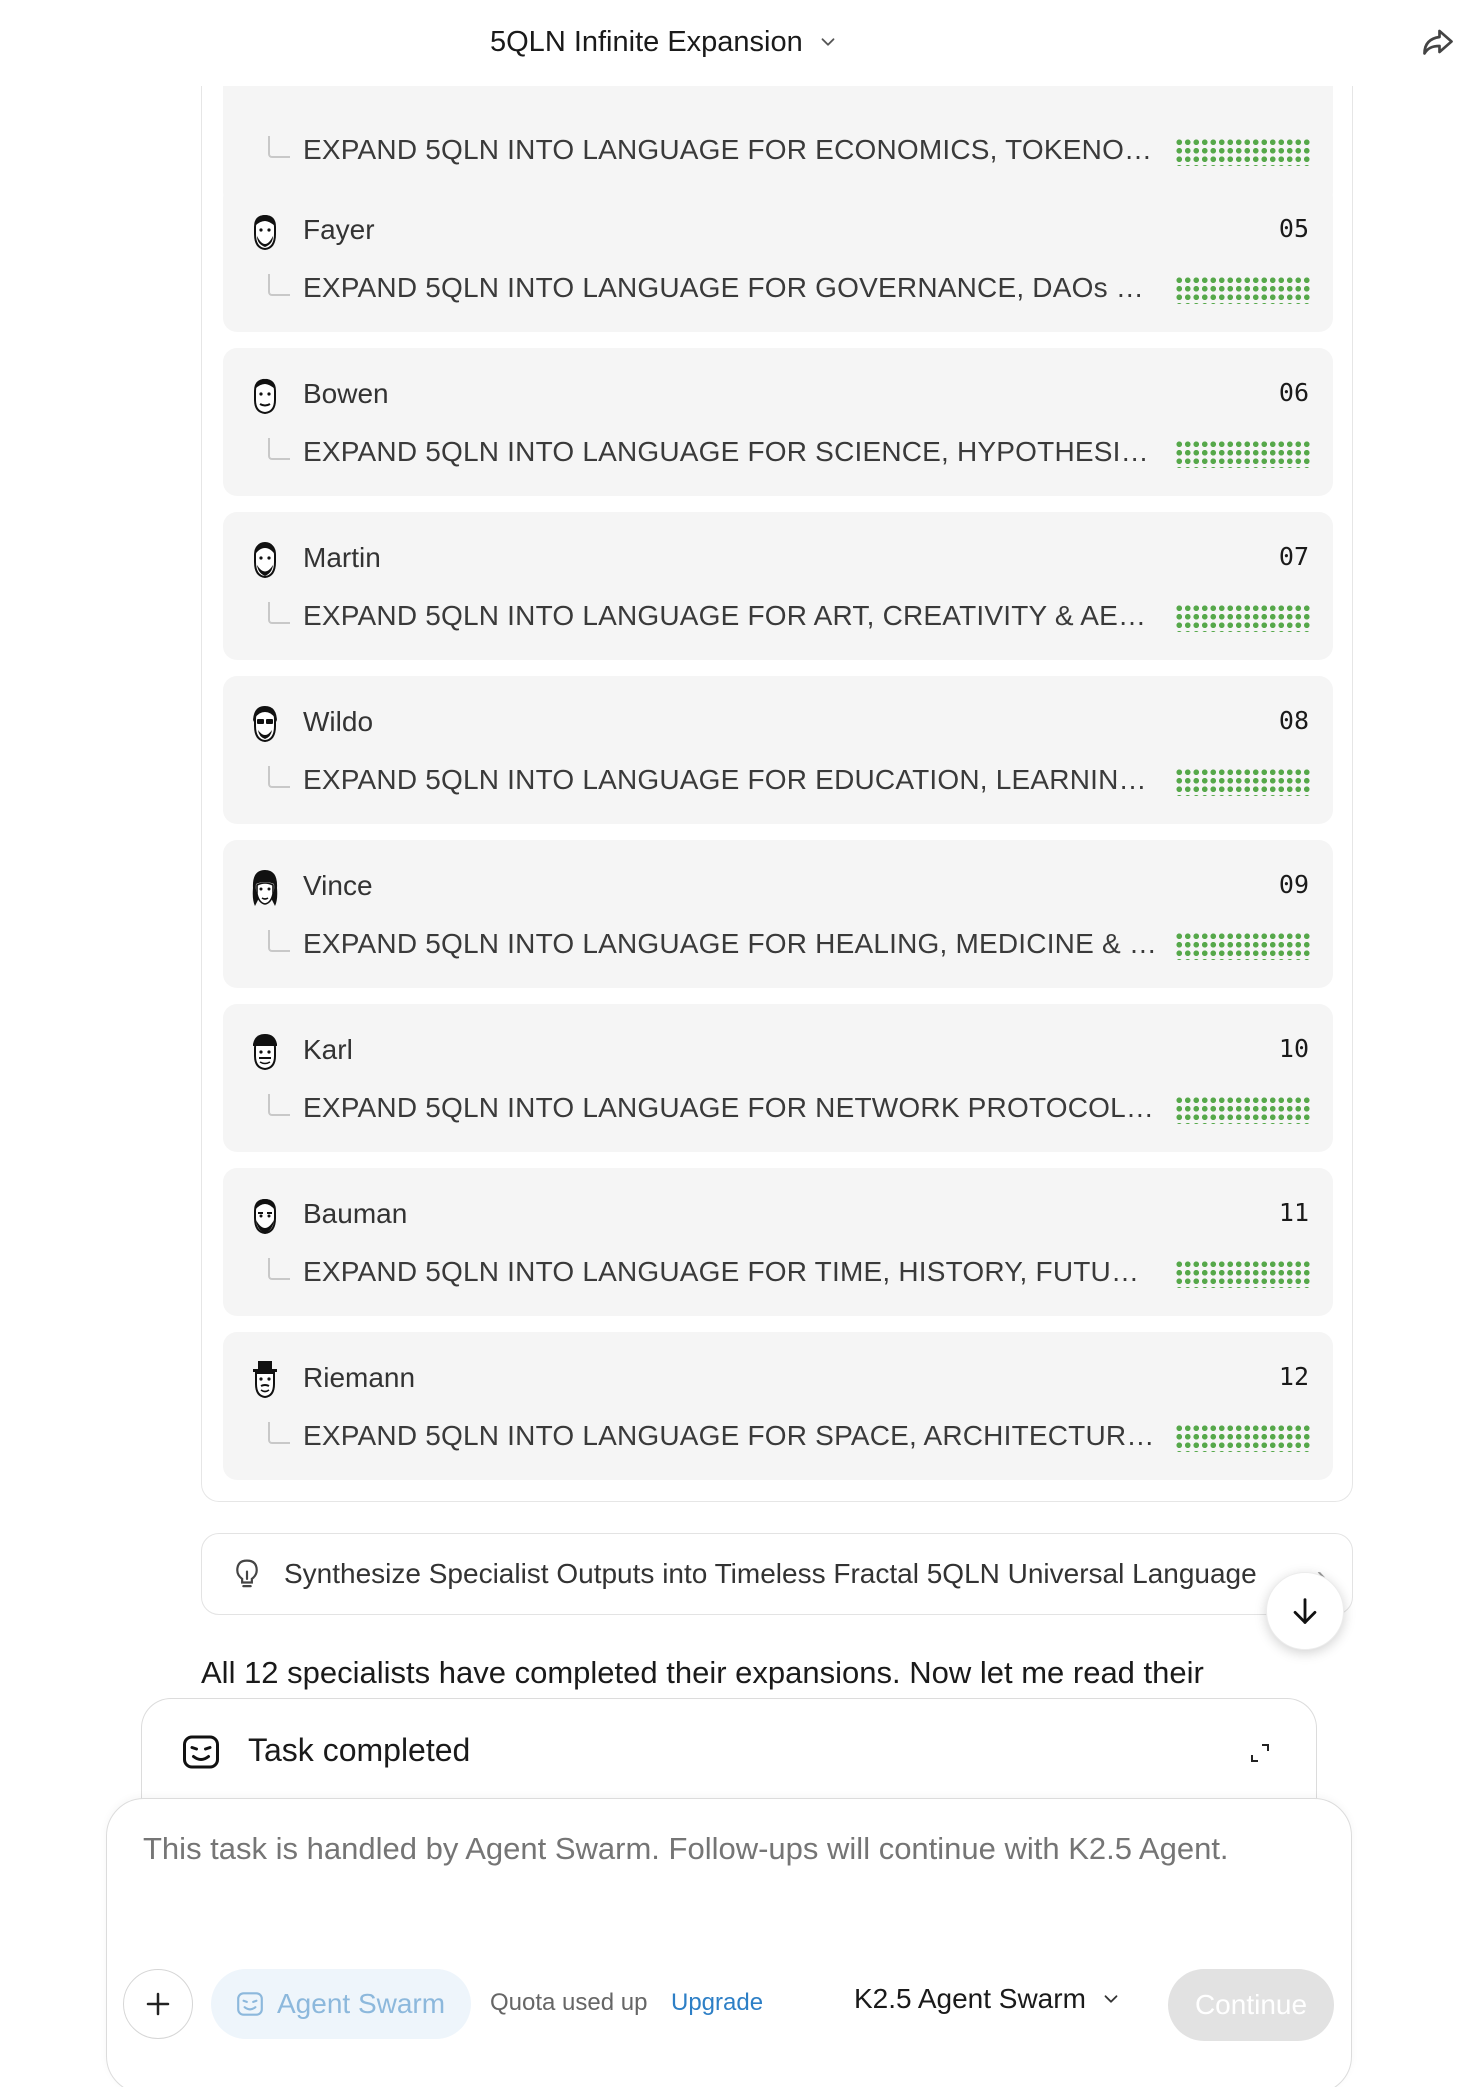 The width and height of the screenshot is (1458, 2087). Describe the element at coordinates (355, 1213) in the screenshot. I see `agent-name: Bauman` at that location.